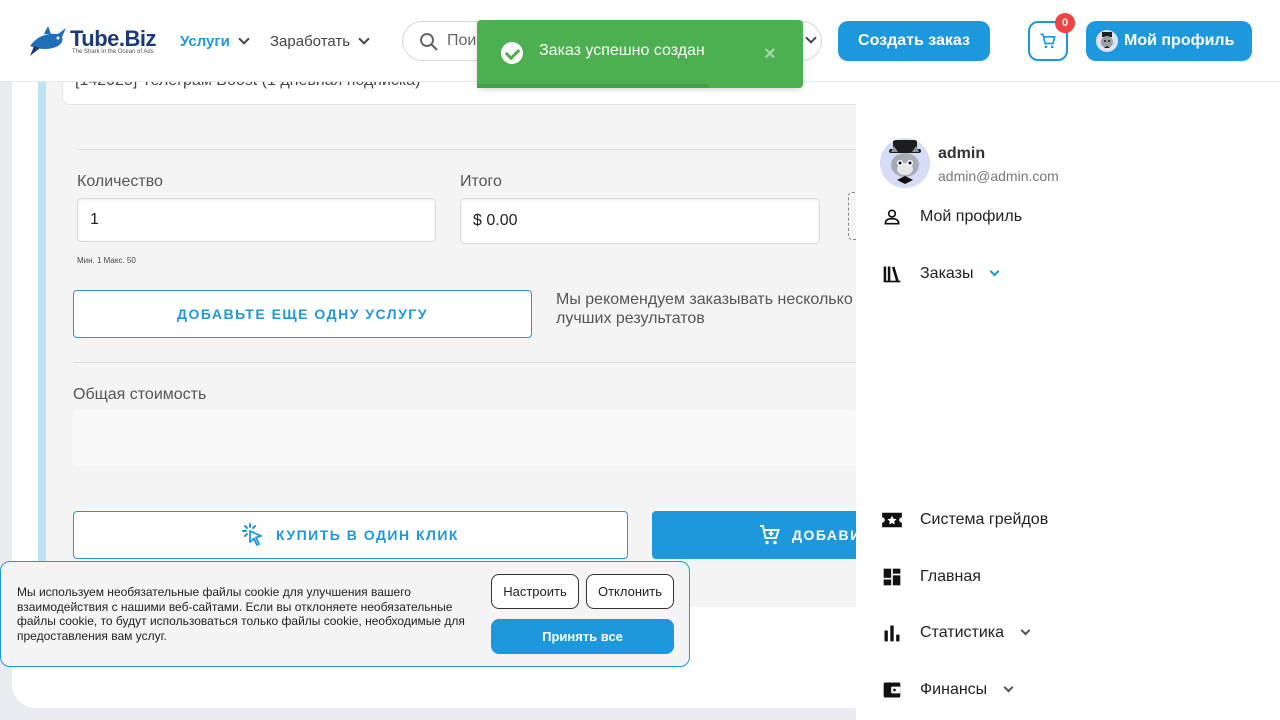 This screenshot has width=1280, height=720. What do you see at coordinates (971, 216) in the screenshot?
I see `drawer-item-label: Мой профиль` at bounding box center [971, 216].